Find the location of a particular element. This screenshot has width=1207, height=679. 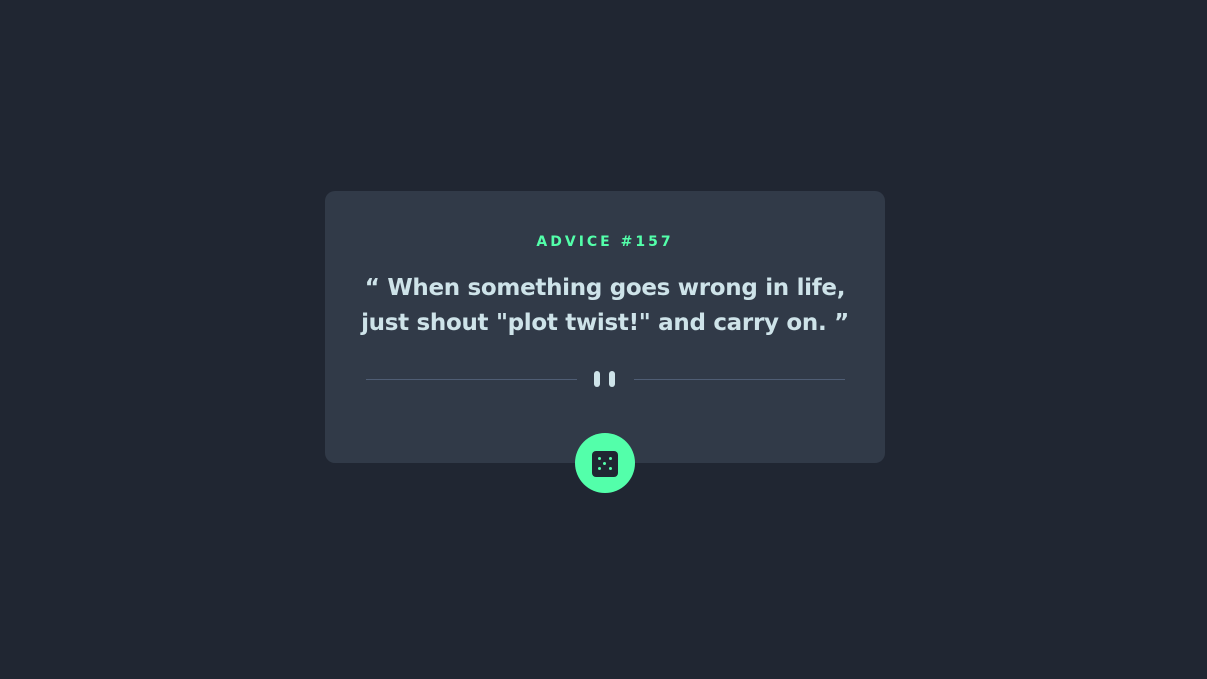

pattern-divider is located at coordinates (605, 380).